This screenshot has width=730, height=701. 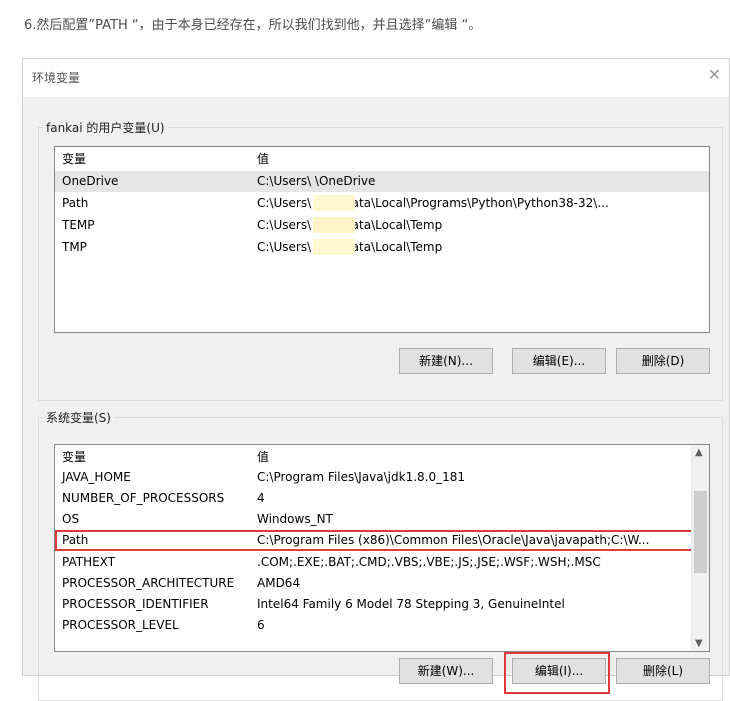 I want to click on scroll-up-icon: ▲, so click(x=699, y=452).